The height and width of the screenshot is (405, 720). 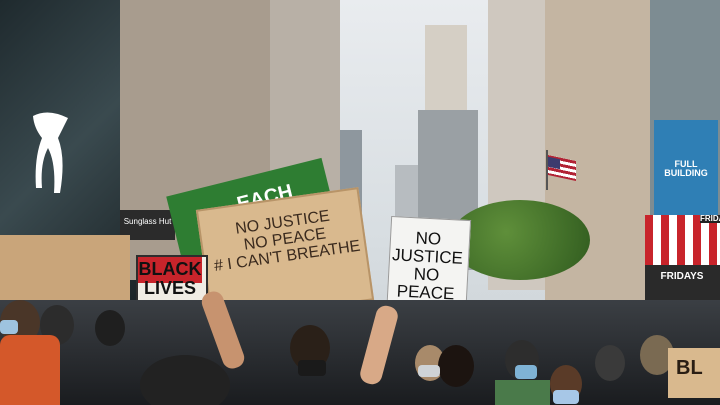 What do you see at coordinates (30, 370) in the screenshot?
I see `orange-jacket` at bounding box center [30, 370].